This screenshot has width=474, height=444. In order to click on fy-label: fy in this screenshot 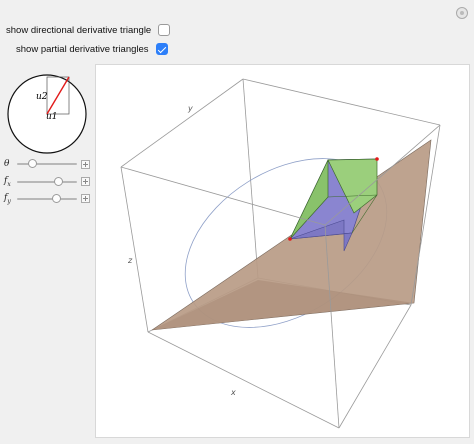, I will do `click(7, 199)`.